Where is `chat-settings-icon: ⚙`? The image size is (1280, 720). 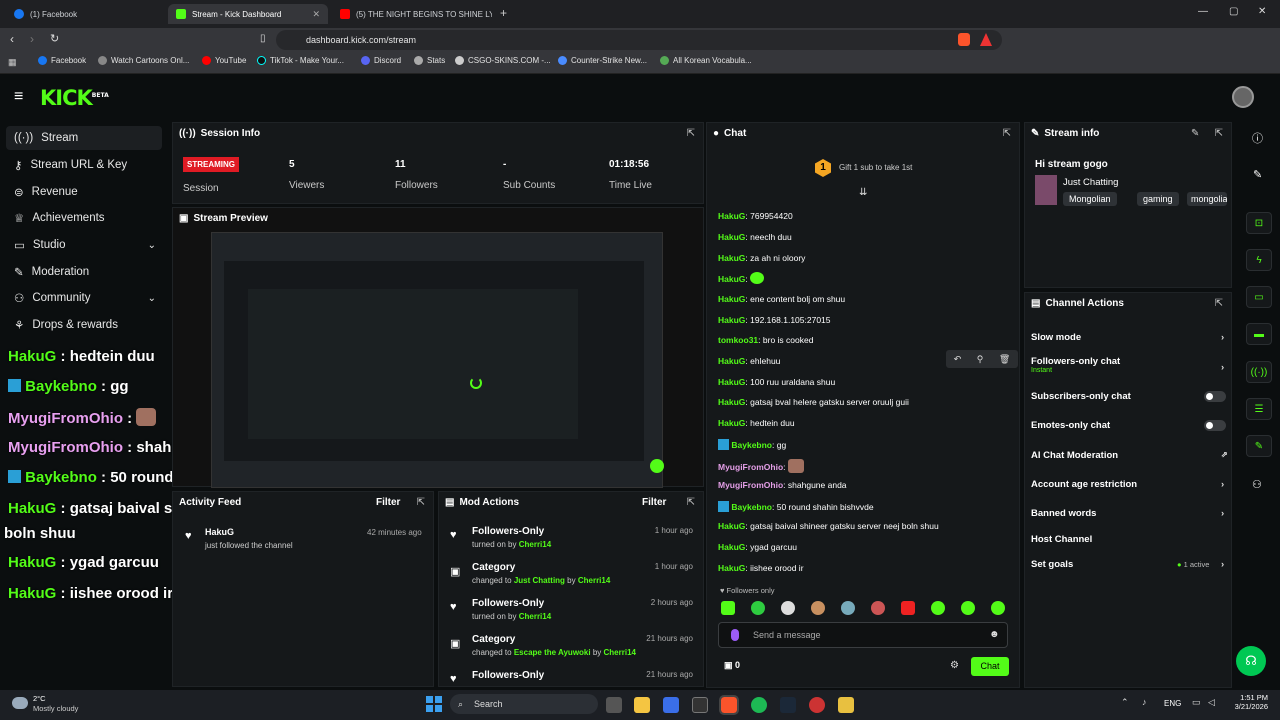
chat-settings-icon: ⚙ is located at coordinates (954, 665).